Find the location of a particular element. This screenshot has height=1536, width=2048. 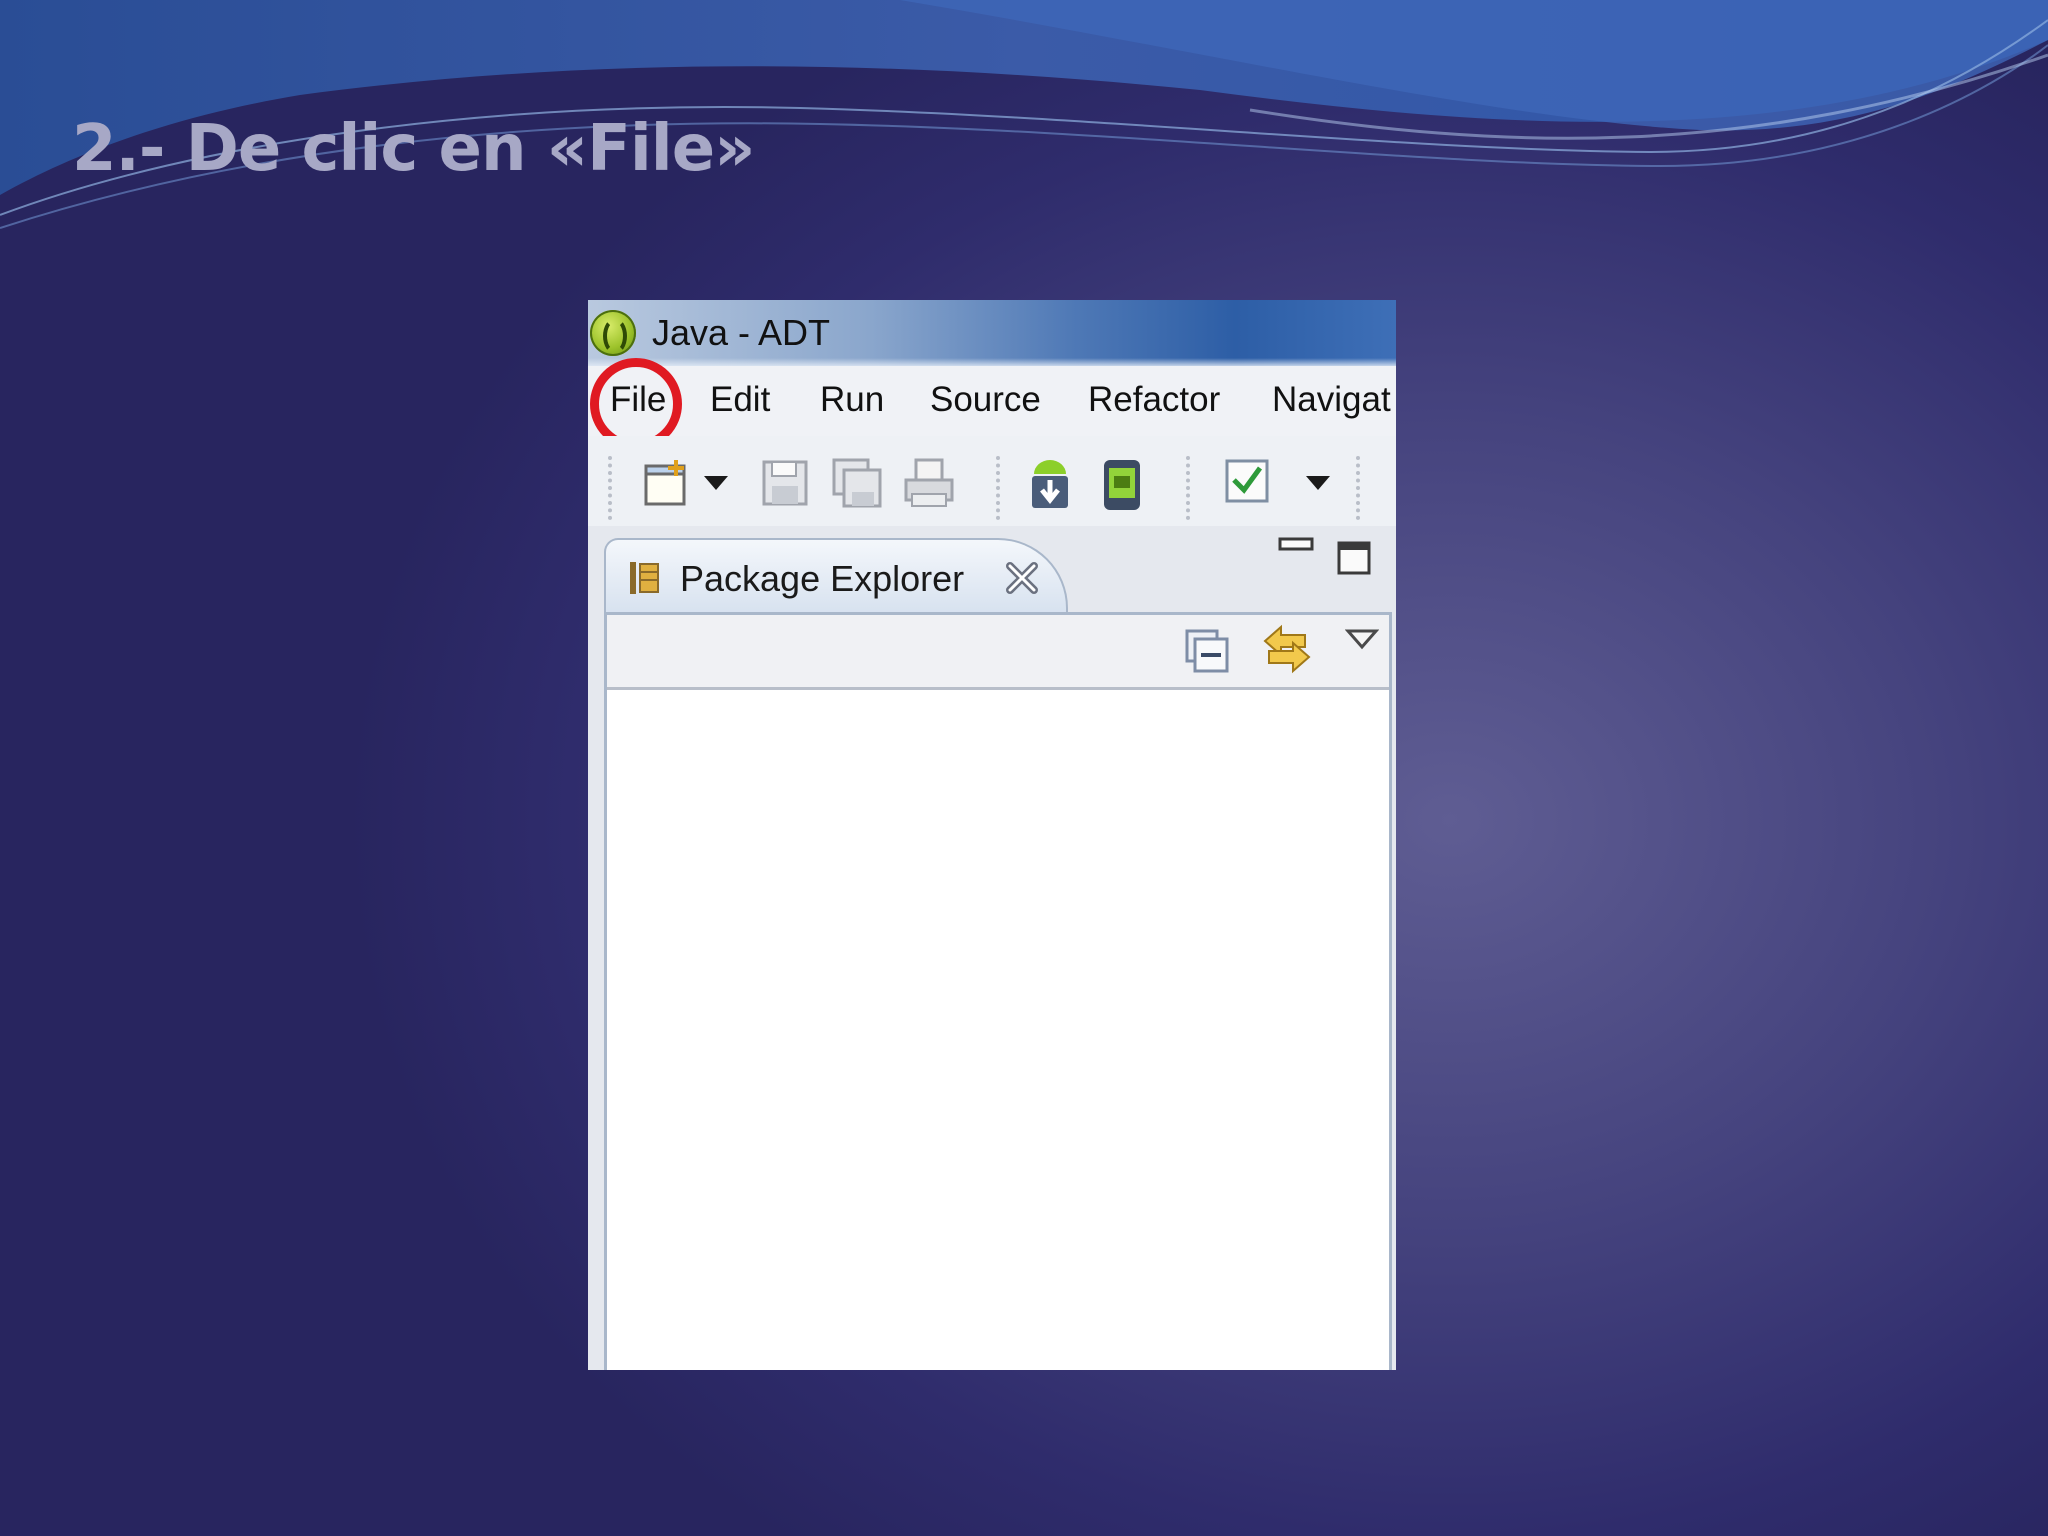

tab-package-explorer: Package Explorer is located at coordinates (836, 577).